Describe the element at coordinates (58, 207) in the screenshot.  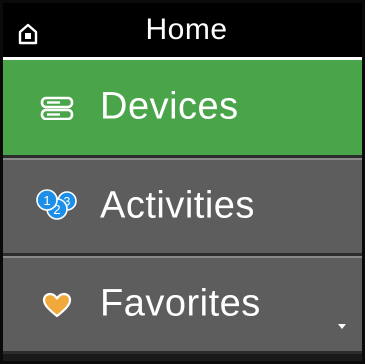
I see `activities-icon: 3 2 1` at that location.